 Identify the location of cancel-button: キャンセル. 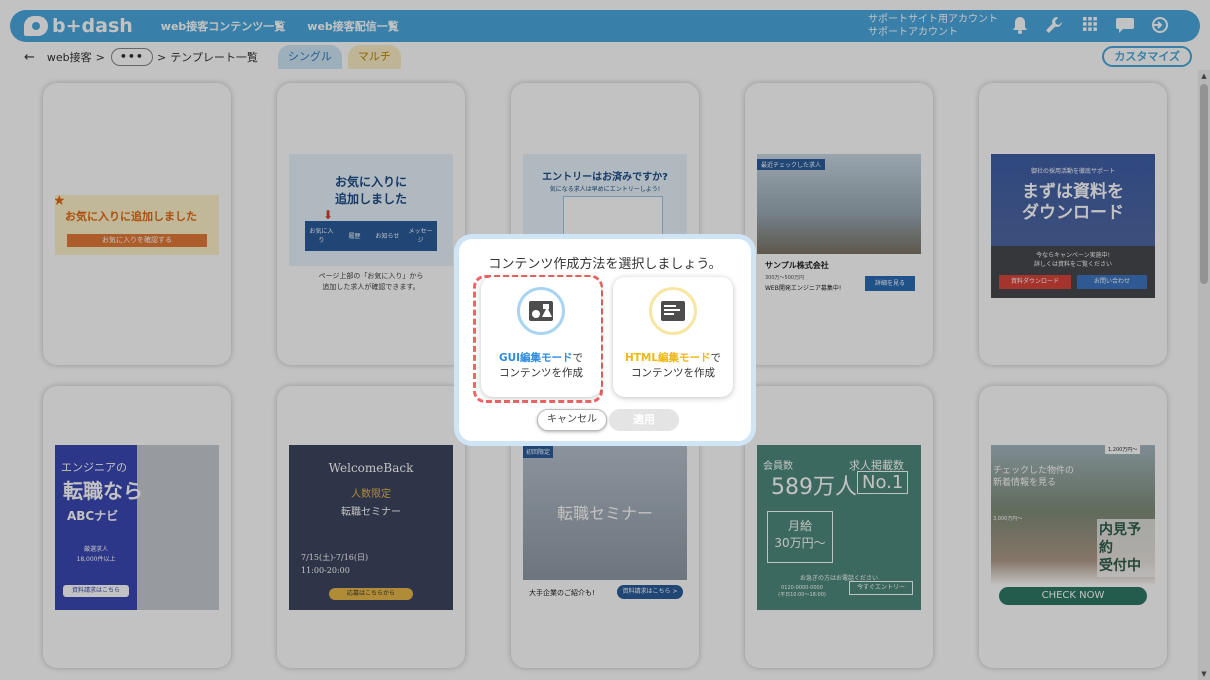
(572, 420).